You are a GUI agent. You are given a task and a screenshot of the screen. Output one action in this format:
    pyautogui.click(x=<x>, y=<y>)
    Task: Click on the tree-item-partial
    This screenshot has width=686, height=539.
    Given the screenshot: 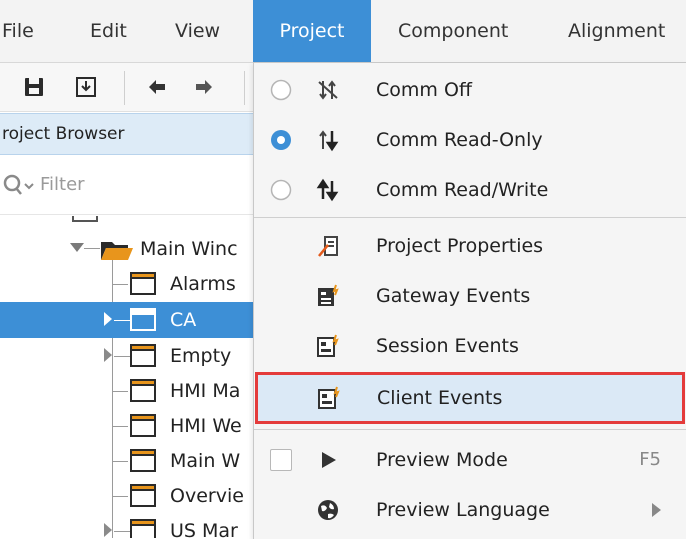 What is the action you would take?
    pyautogui.click(x=85, y=219)
    